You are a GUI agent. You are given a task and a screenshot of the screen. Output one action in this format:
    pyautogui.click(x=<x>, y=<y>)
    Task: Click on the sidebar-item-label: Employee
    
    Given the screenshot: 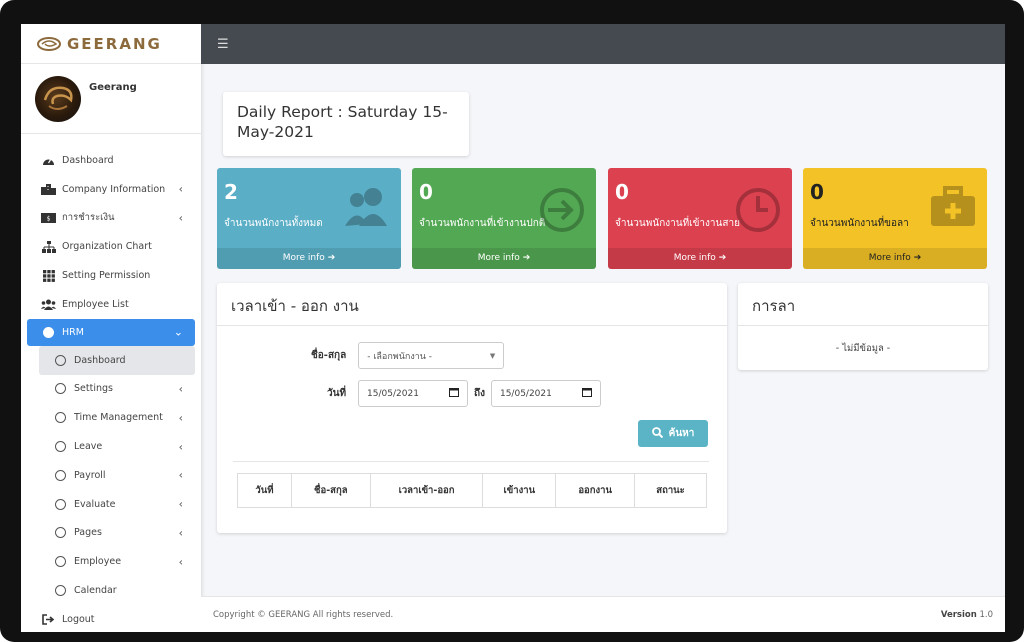 What is the action you would take?
    pyautogui.click(x=98, y=562)
    